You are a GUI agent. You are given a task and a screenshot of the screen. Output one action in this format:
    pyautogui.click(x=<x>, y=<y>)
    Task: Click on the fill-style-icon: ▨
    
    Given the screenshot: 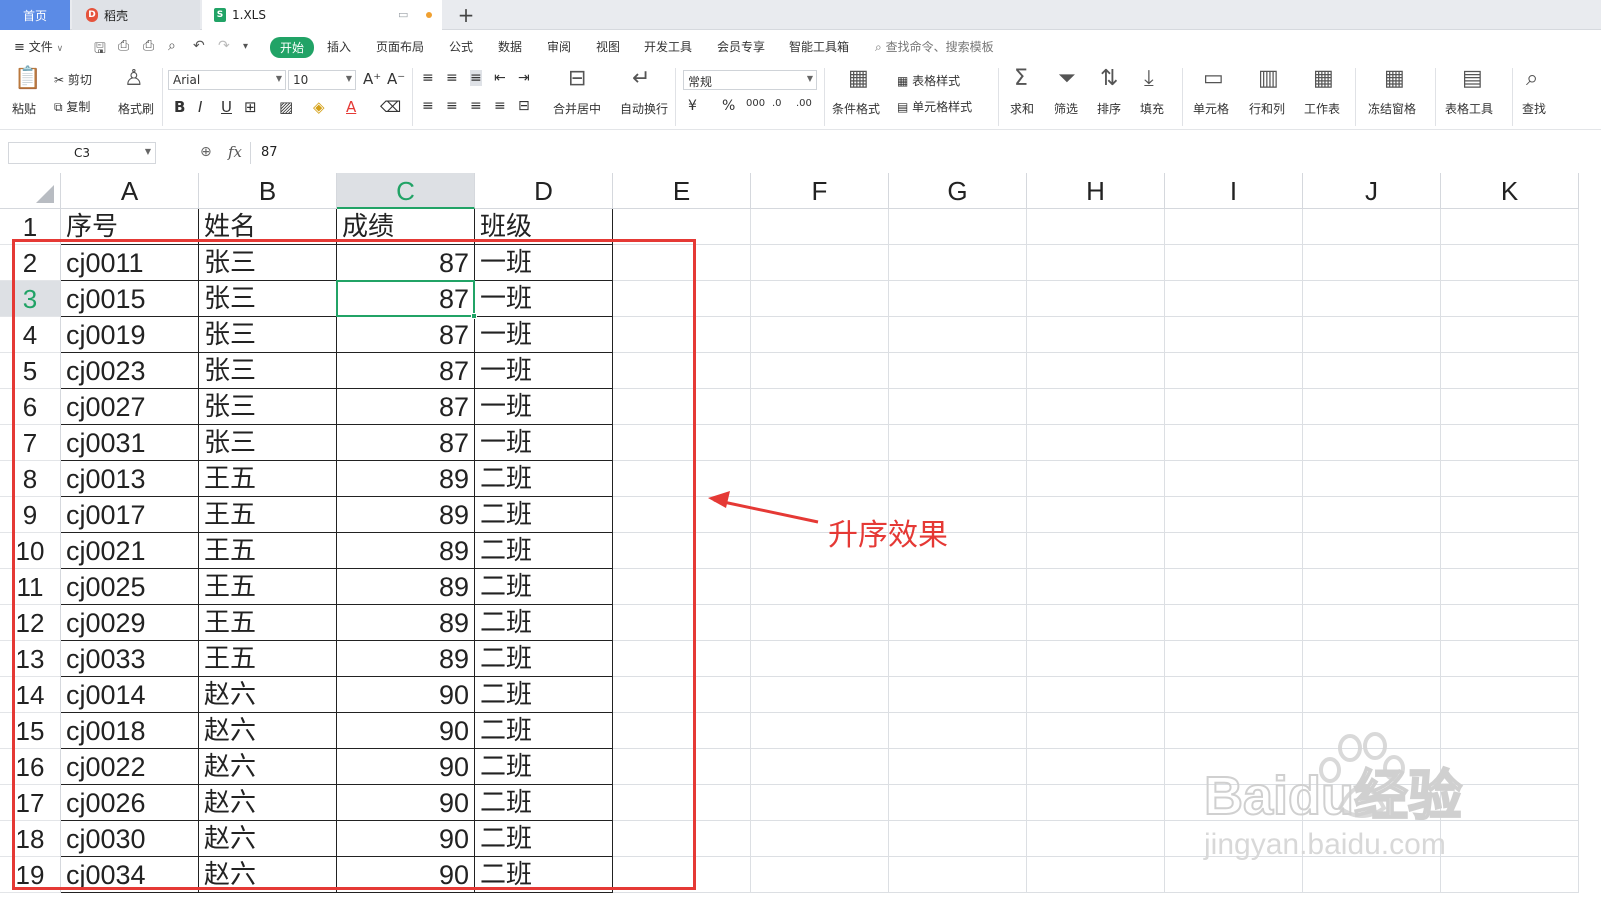 What is the action you would take?
    pyautogui.click(x=286, y=107)
    